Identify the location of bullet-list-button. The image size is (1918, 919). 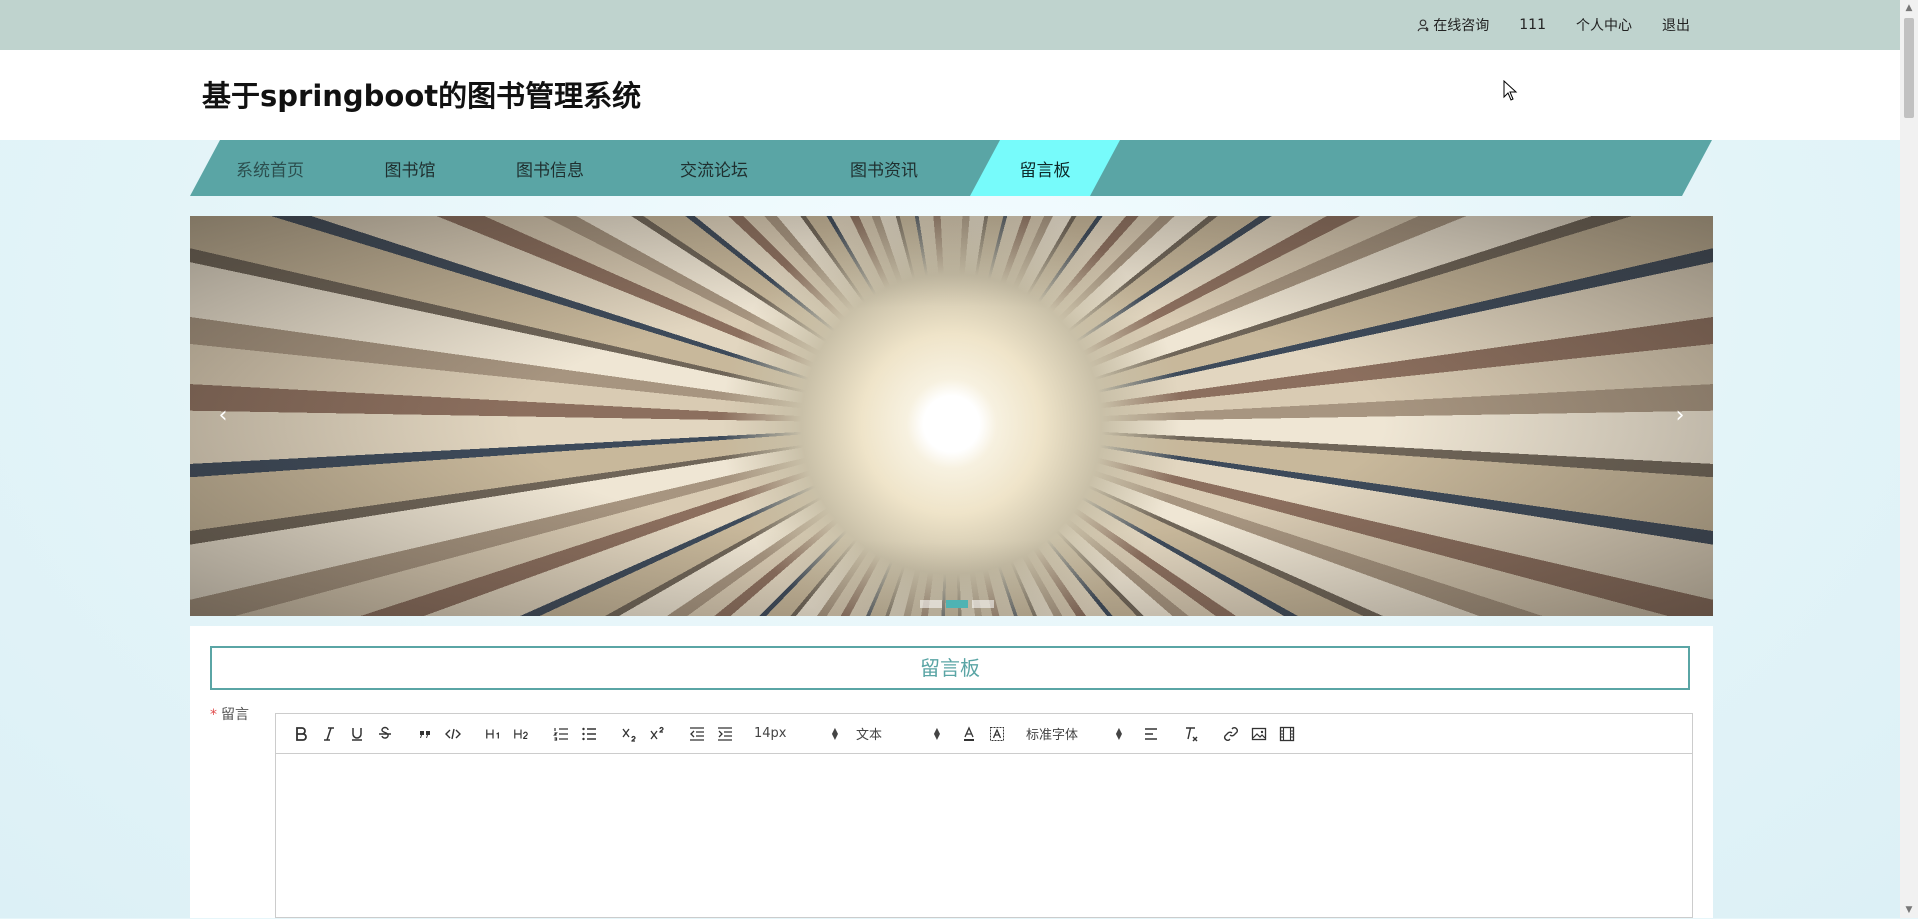
(589, 734).